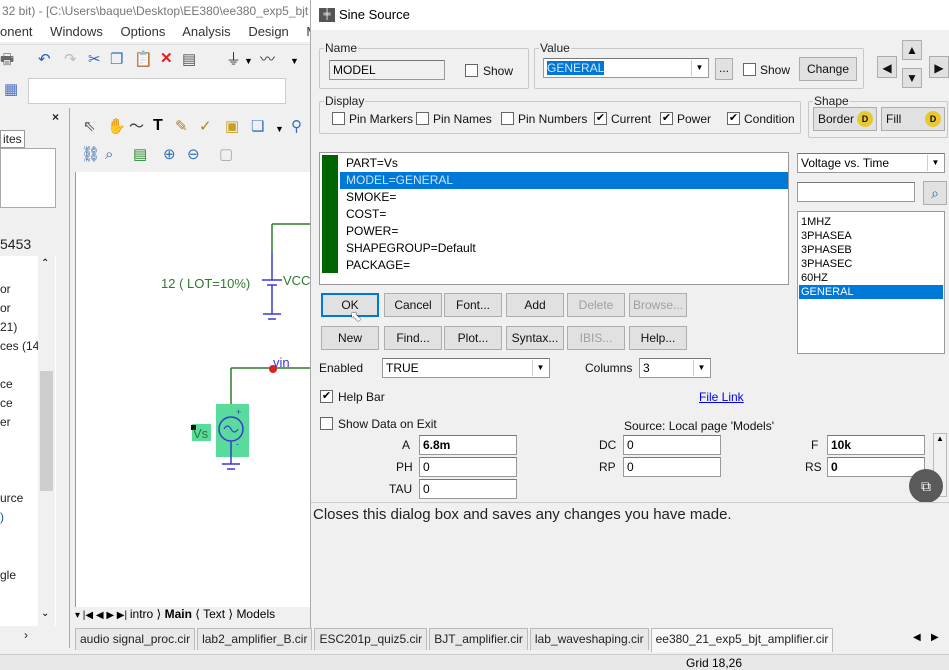  Describe the element at coordinates (589, 639) in the screenshot. I see `file-tab: lab_waveshaping.cir` at that location.